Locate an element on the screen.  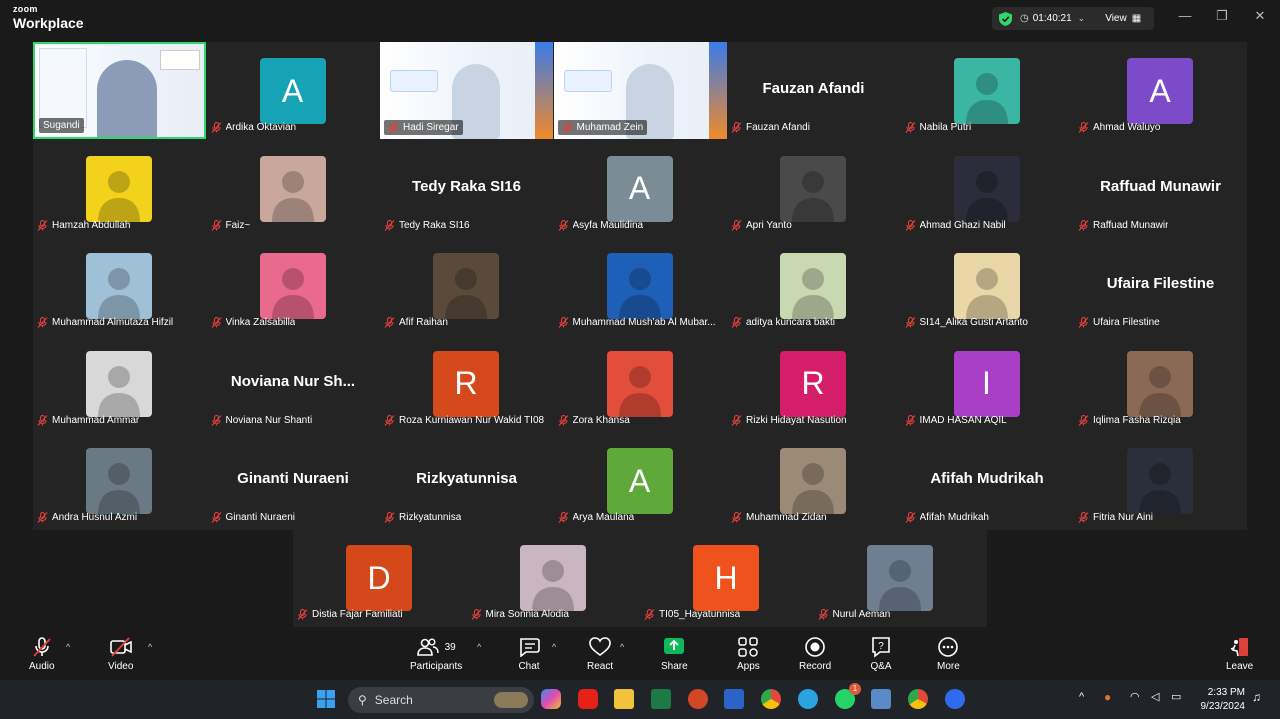
participant-tile: R Roza Kurniawan Nur Wakid TI08 is located at coordinates (466, 383).